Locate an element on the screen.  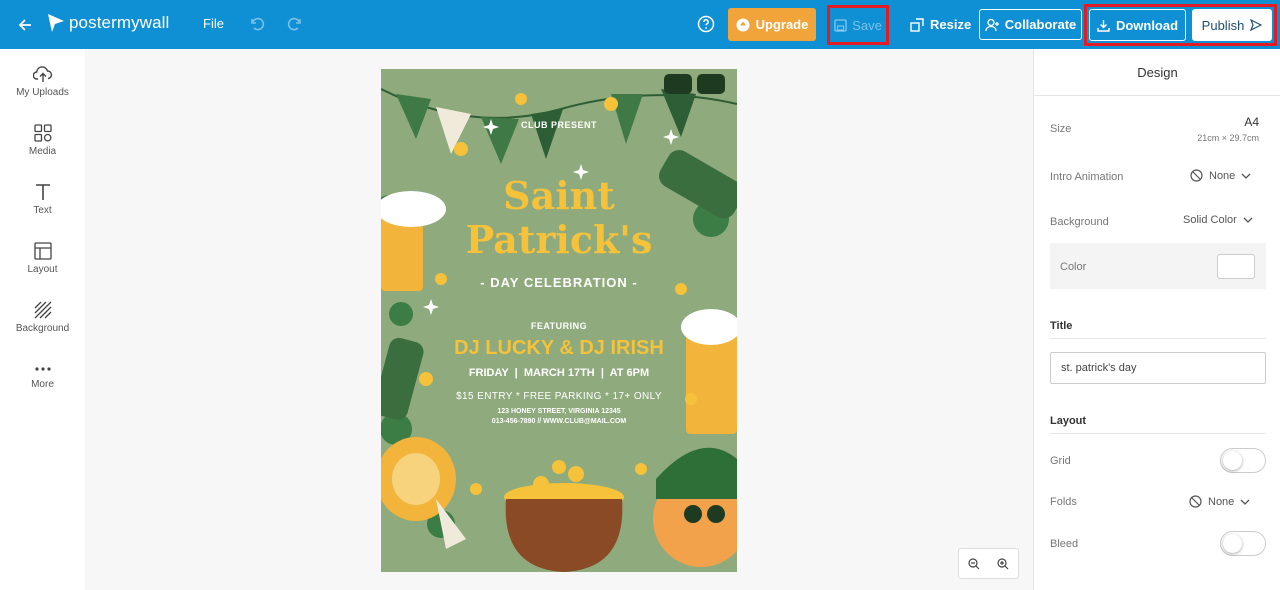
undo-icon is located at coordinates (258, 24).